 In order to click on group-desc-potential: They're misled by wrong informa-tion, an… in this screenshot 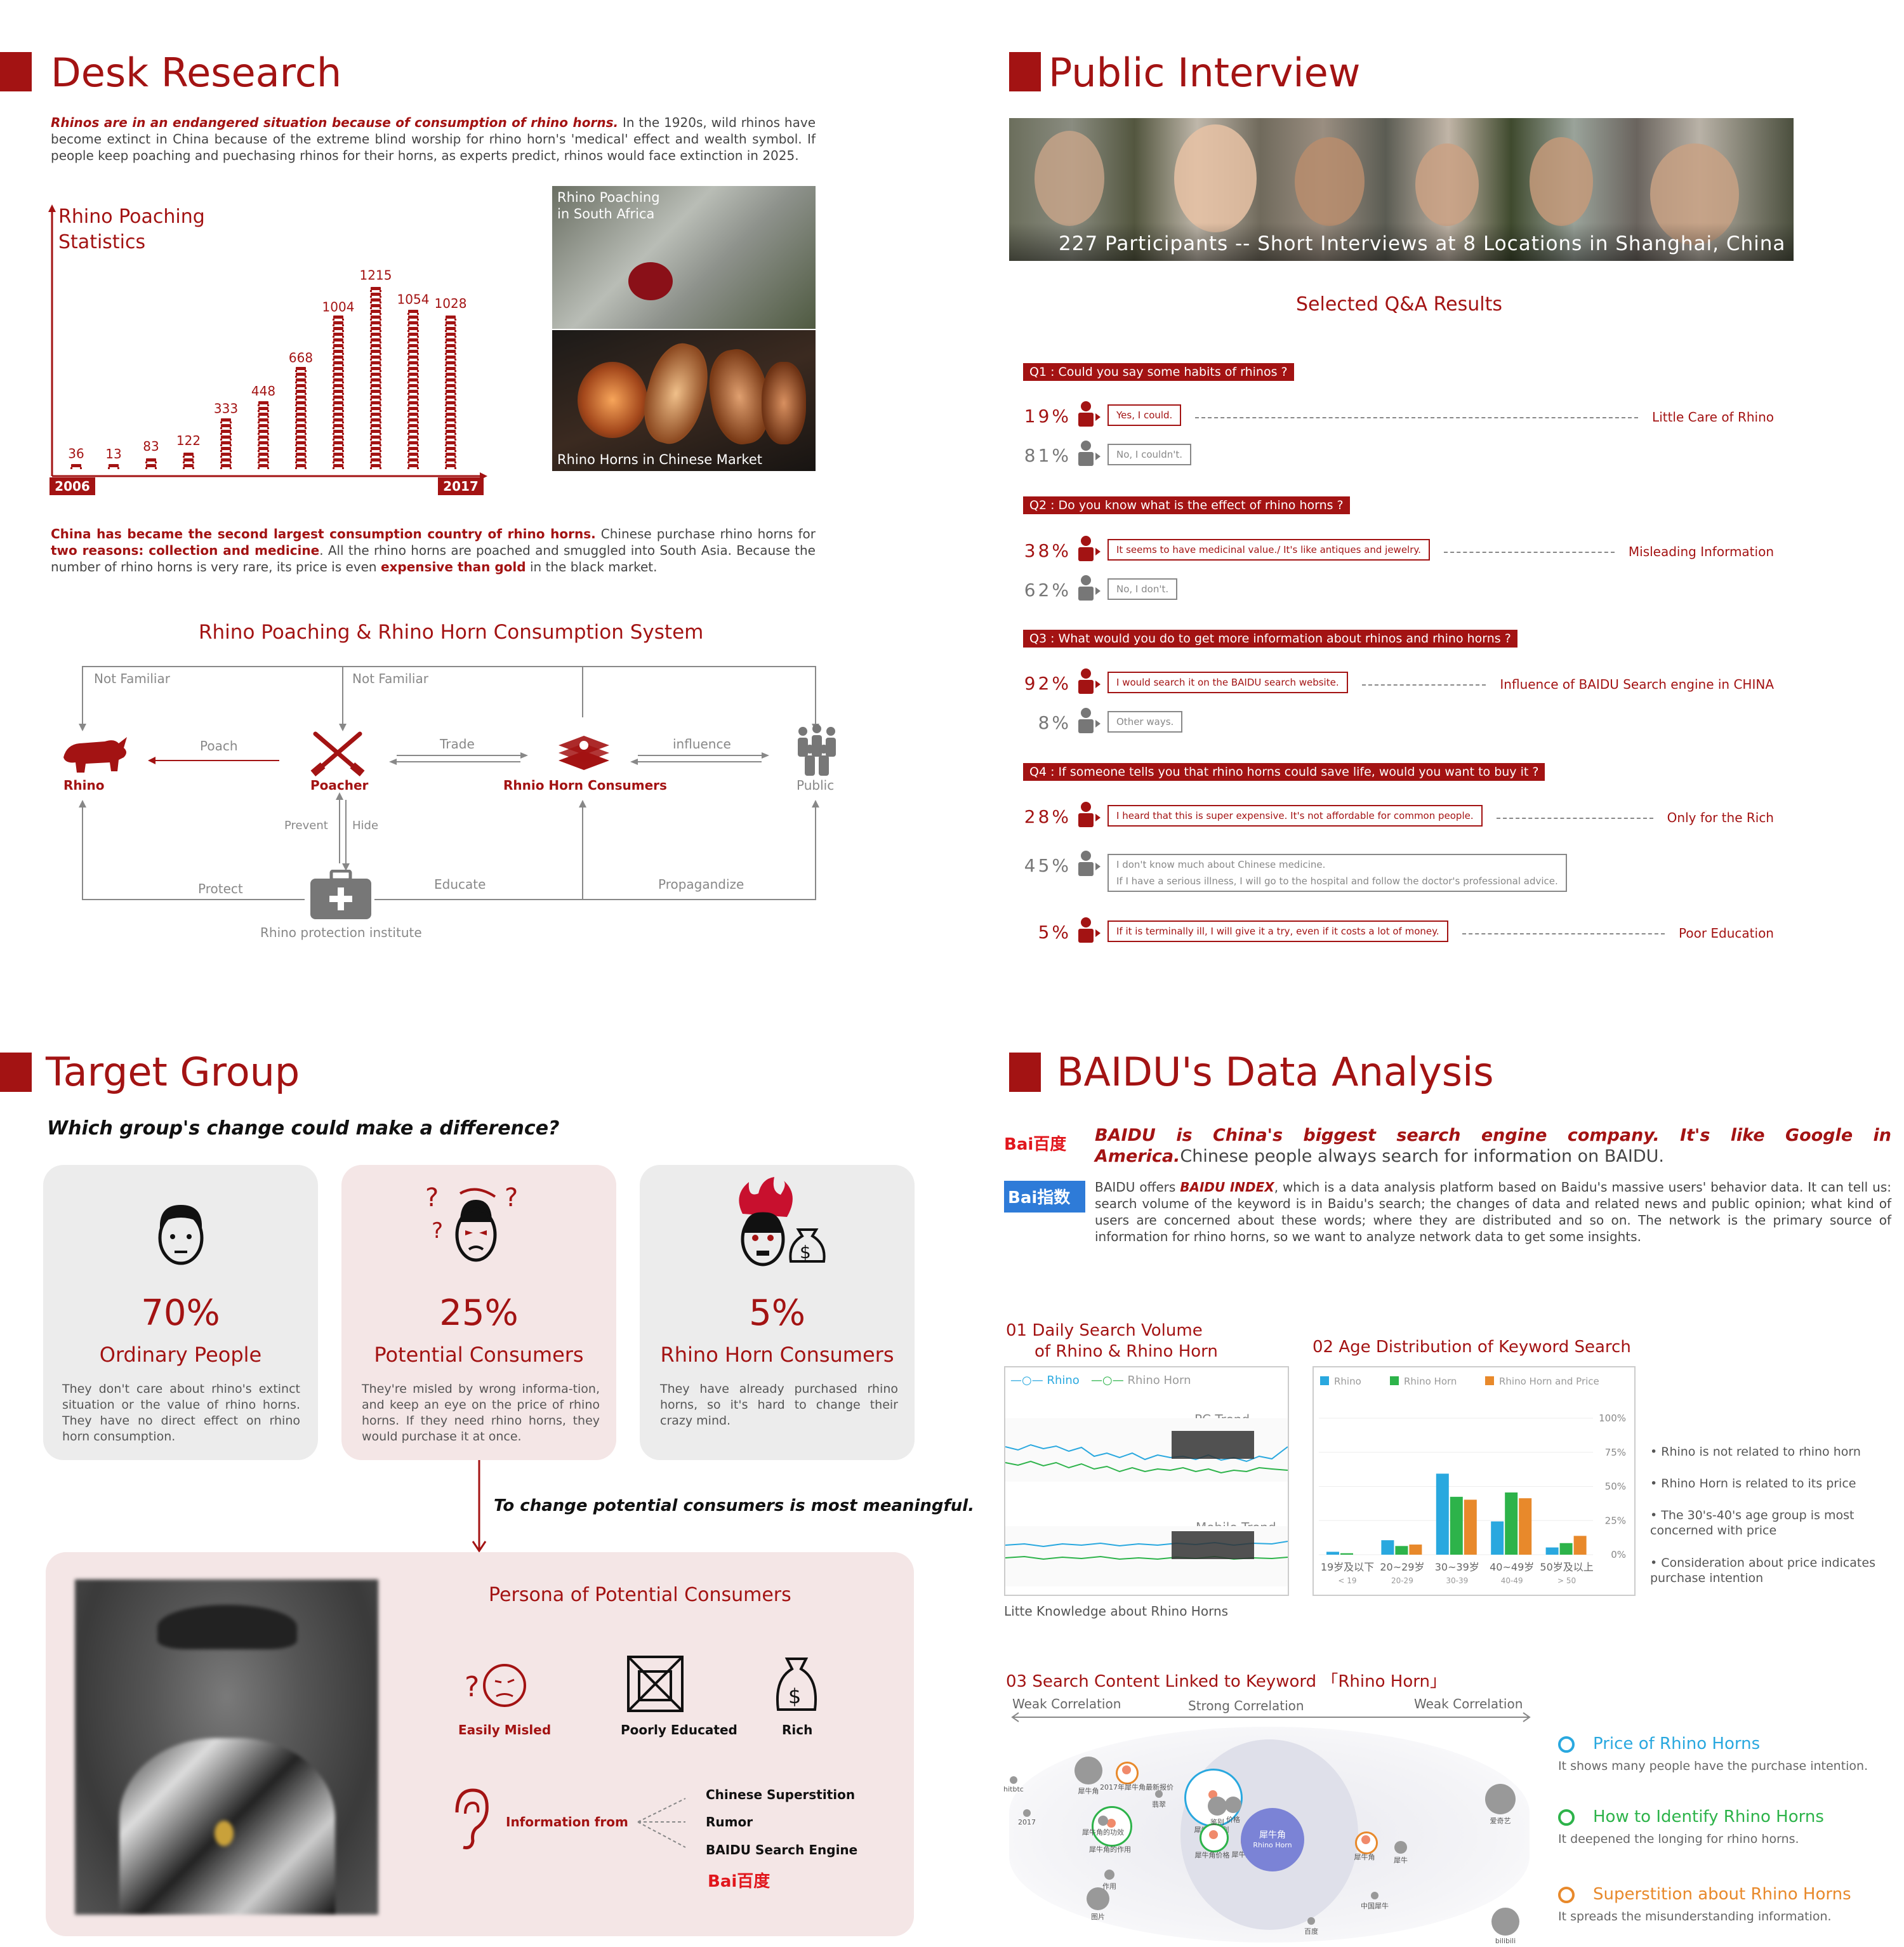, I will do `click(481, 1413)`.